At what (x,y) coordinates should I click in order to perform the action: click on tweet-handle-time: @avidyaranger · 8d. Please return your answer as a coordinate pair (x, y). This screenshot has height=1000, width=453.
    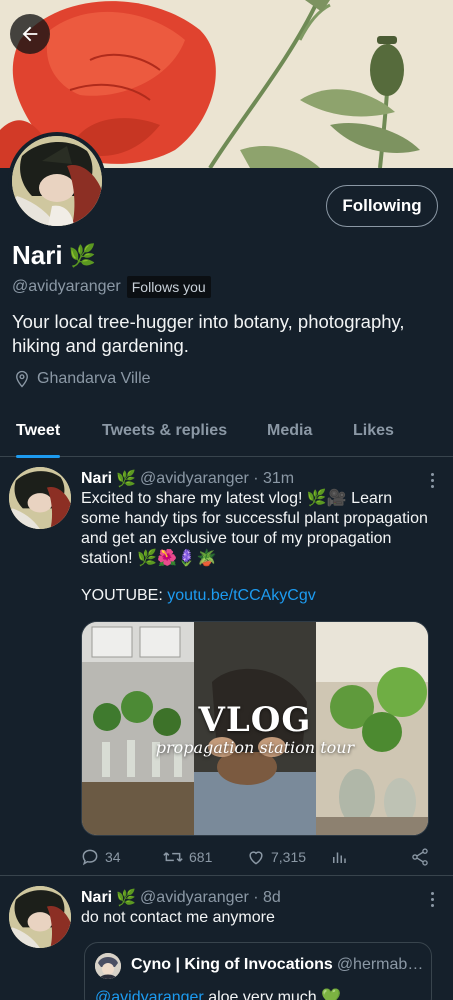
    Looking at the image, I should click on (210, 897).